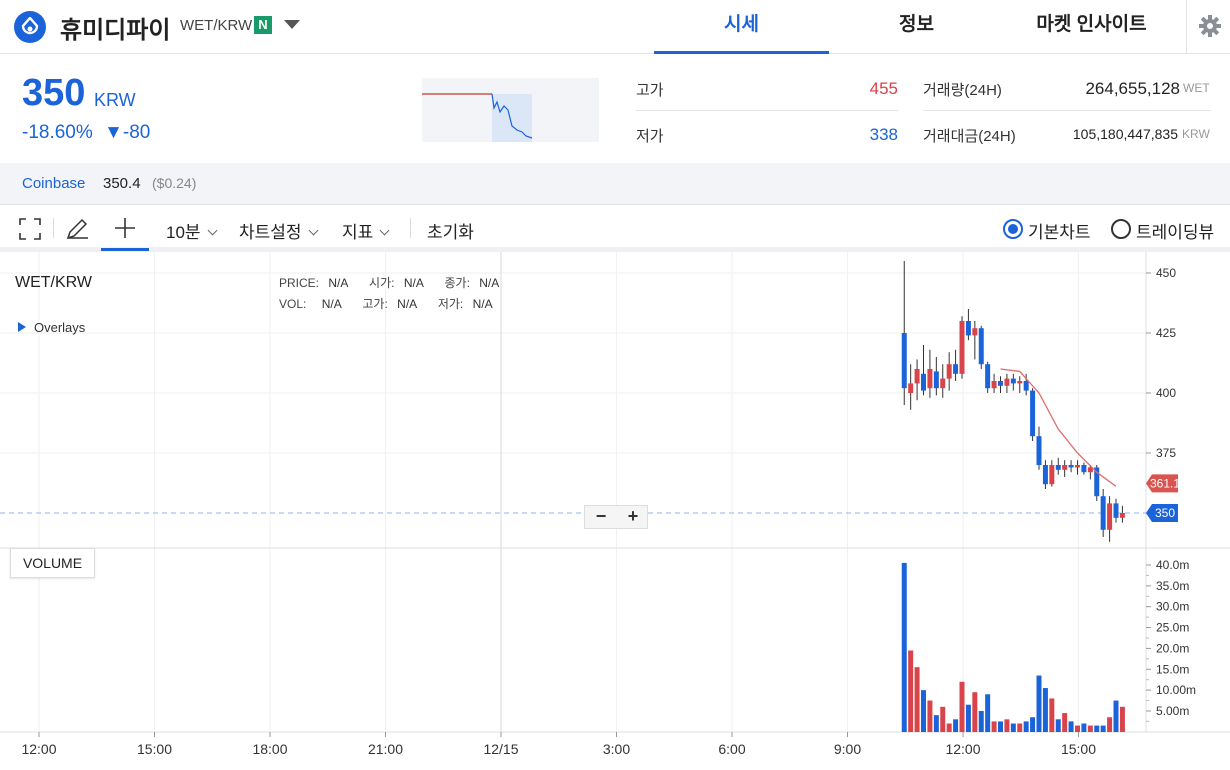 Image resolution: width=1230 pixels, height=770 pixels. I want to click on volume-tick-label: 20.0m, so click(1172, 648).